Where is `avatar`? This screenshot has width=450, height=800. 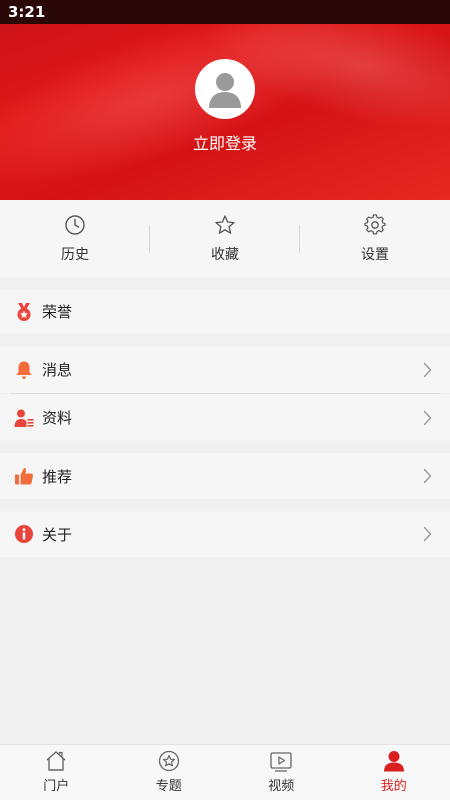
avatar is located at coordinates (225, 89).